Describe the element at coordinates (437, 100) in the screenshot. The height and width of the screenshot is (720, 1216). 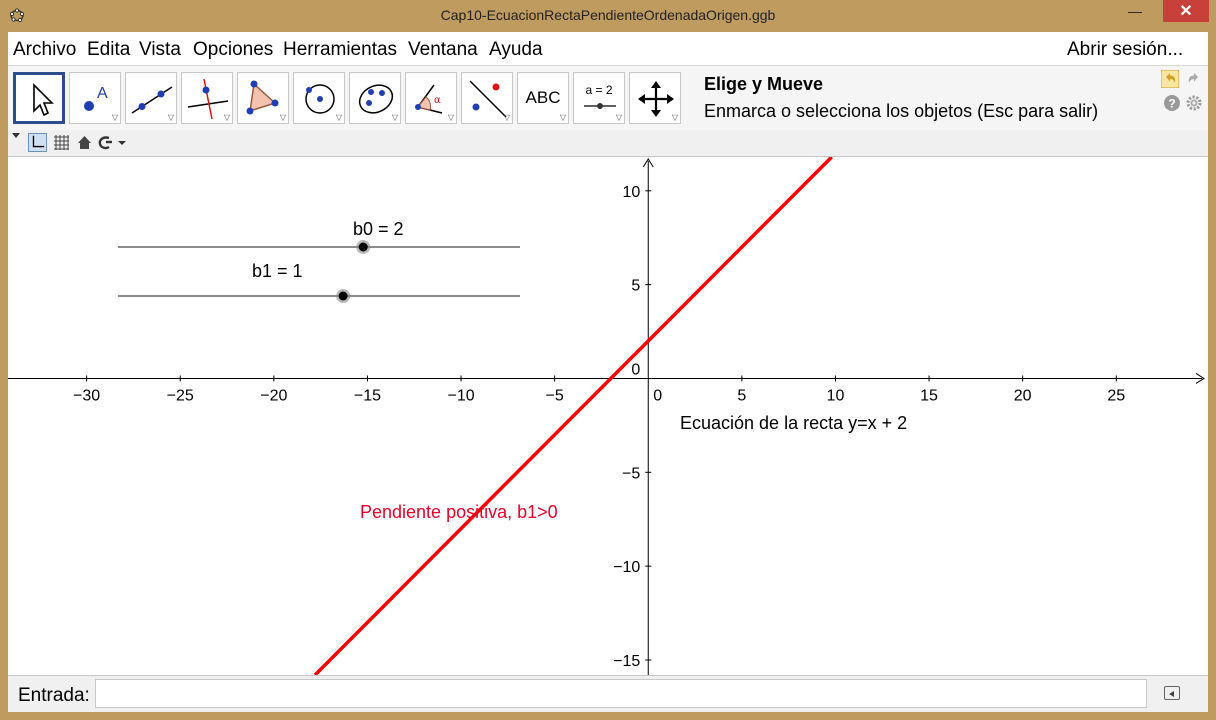
I see `svg-text: α` at that location.